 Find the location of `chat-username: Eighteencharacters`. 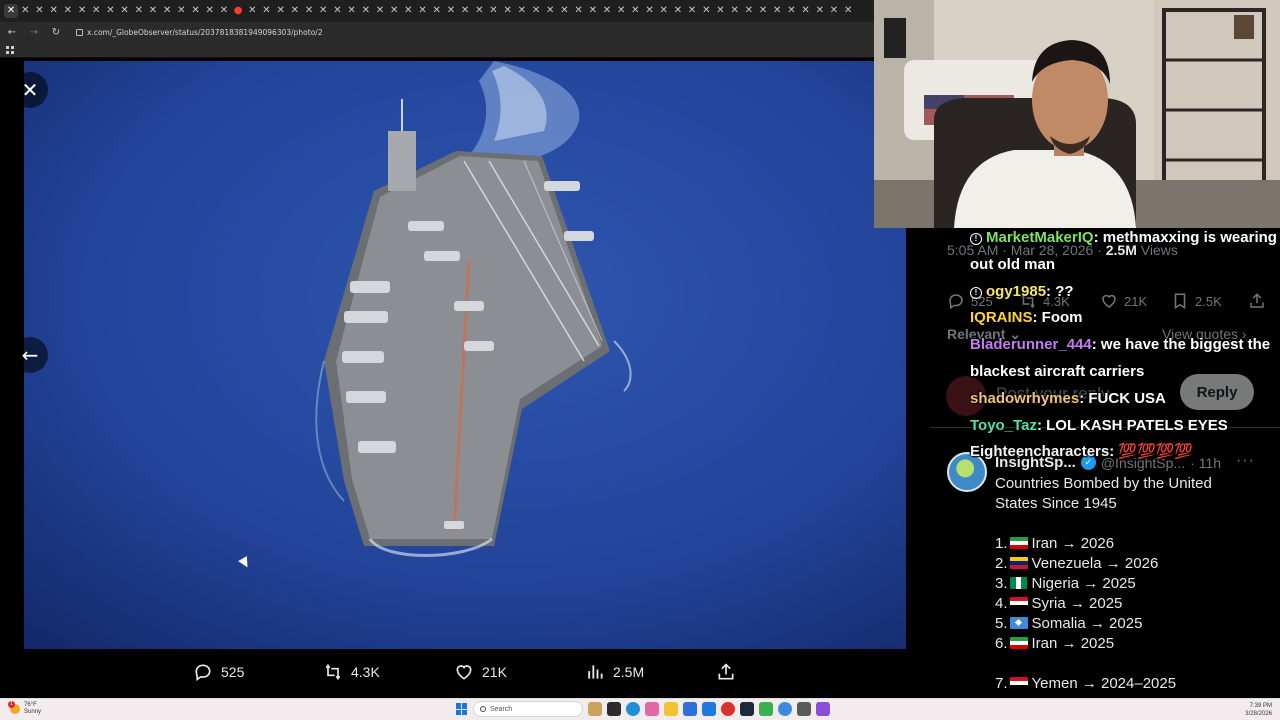

chat-username: Eighteencharacters is located at coordinates (1039, 451).